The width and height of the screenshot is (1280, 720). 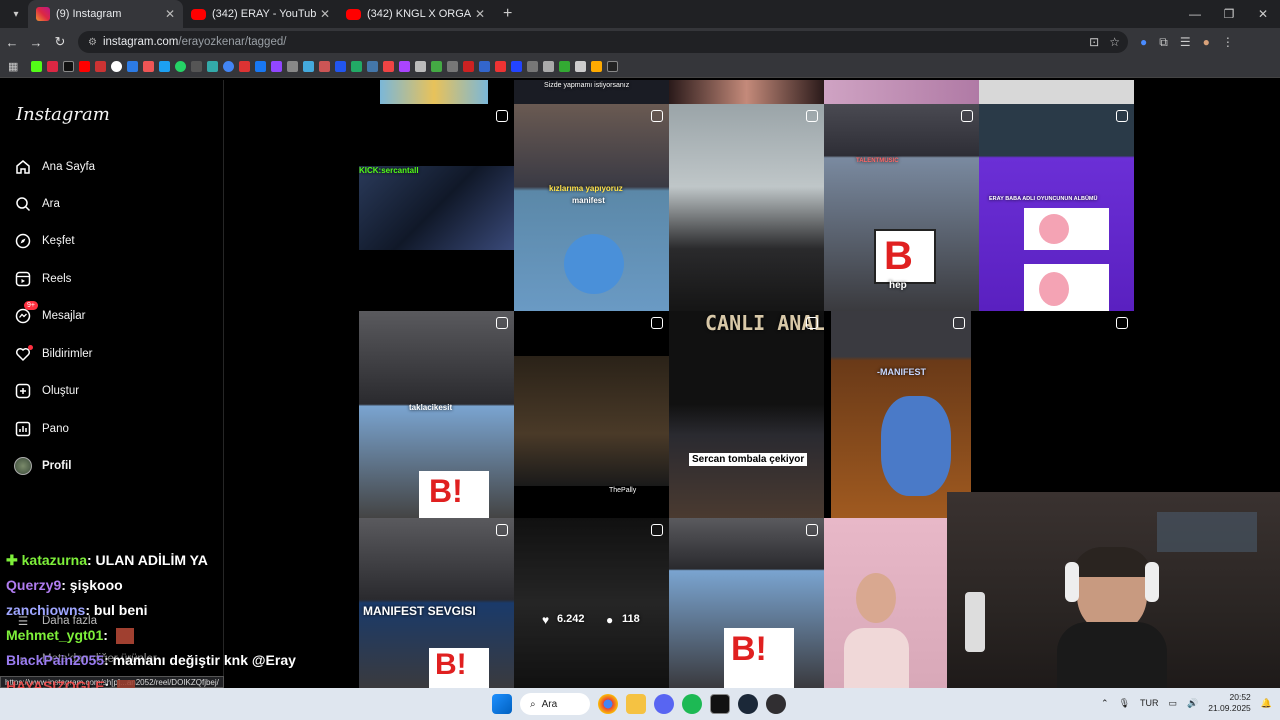 I want to click on nav-home: Ana Sayfa, so click(x=54, y=167).